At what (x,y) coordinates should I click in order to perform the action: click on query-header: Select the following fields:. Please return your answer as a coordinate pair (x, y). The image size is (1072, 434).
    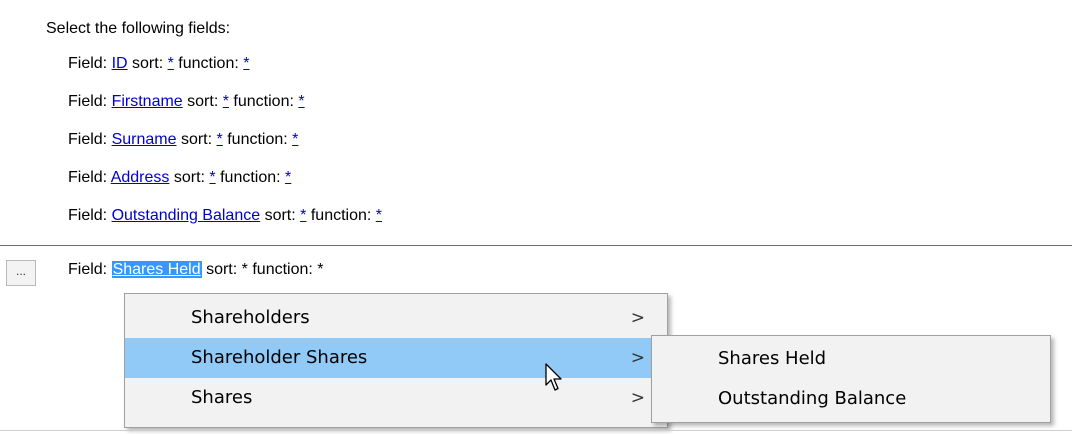
    Looking at the image, I should click on (138, 28).